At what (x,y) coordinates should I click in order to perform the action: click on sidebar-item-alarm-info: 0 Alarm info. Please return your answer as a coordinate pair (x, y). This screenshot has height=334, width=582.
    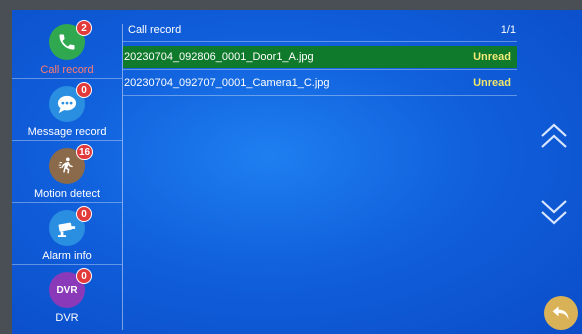
    Looking at the image, I should click on (67, 237).